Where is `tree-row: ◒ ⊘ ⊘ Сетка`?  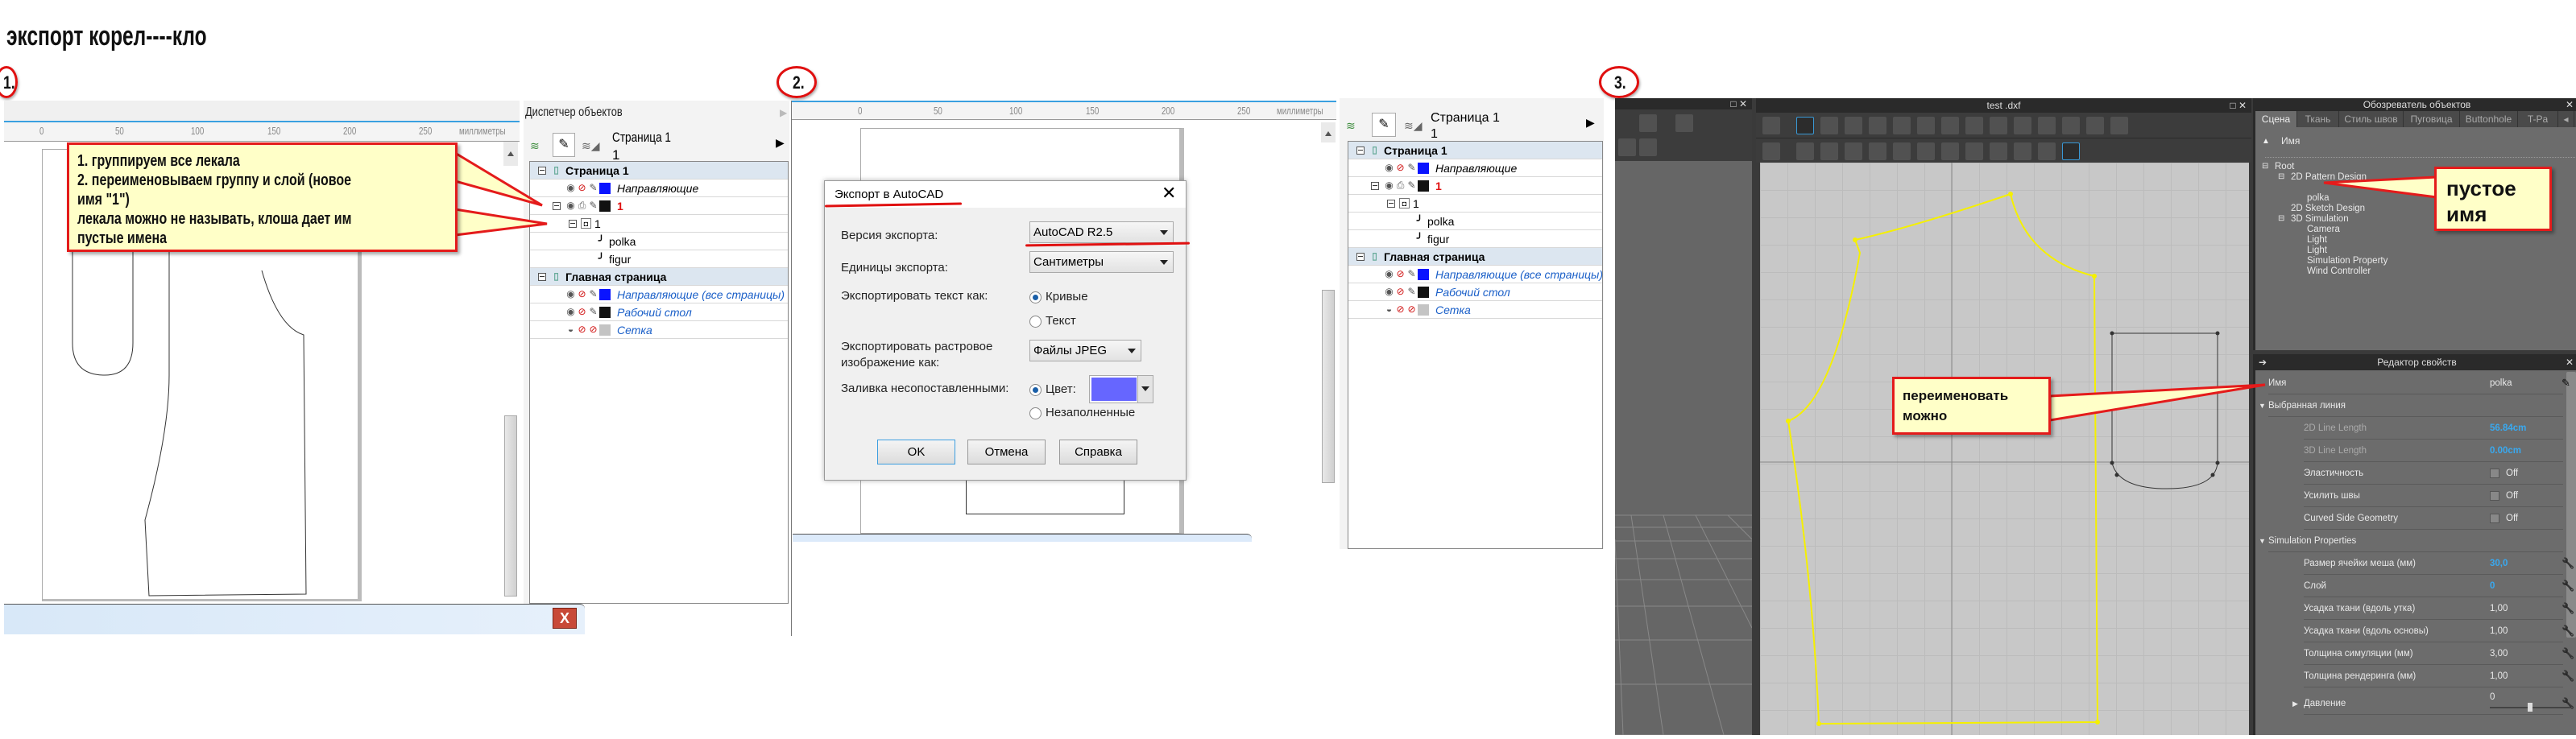
tree-row: ◒ ⊘ ⊘ Сетка is located at coordinates (659, 330).